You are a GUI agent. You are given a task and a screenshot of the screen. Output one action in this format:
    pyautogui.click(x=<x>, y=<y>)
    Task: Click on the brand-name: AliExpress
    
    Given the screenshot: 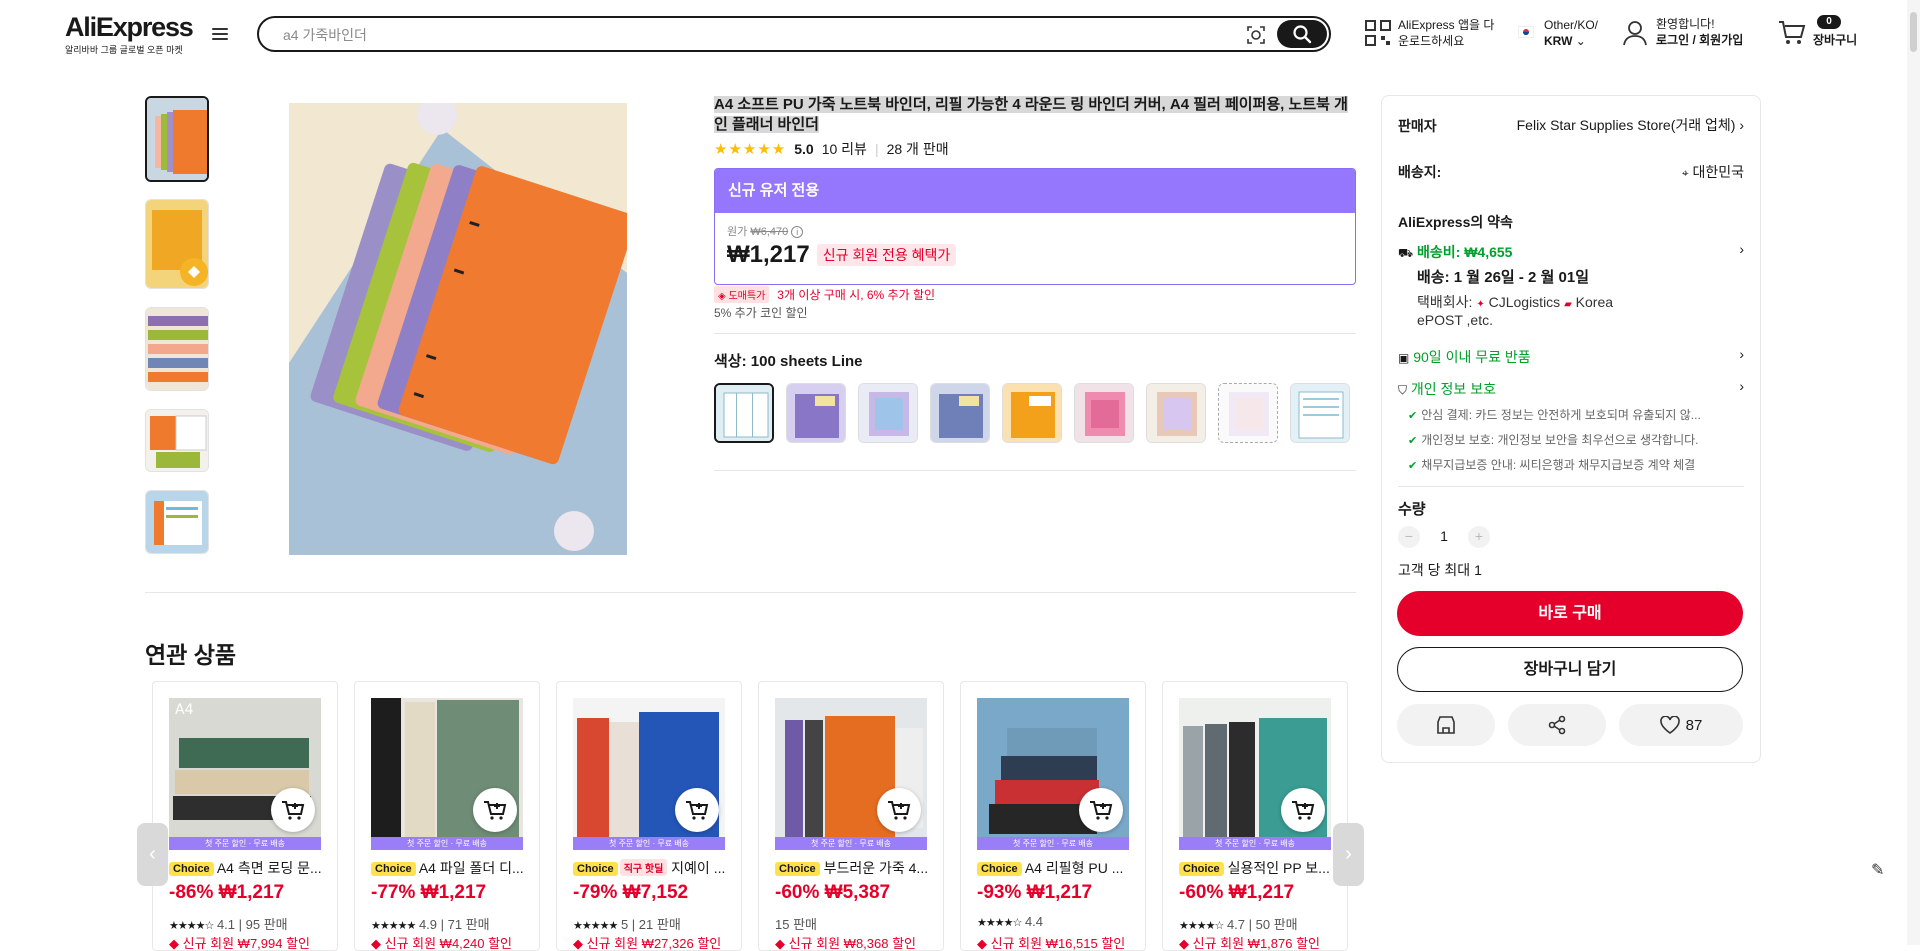 What is the action you would take?
    pyautogui.click(x=129, y=27)
    